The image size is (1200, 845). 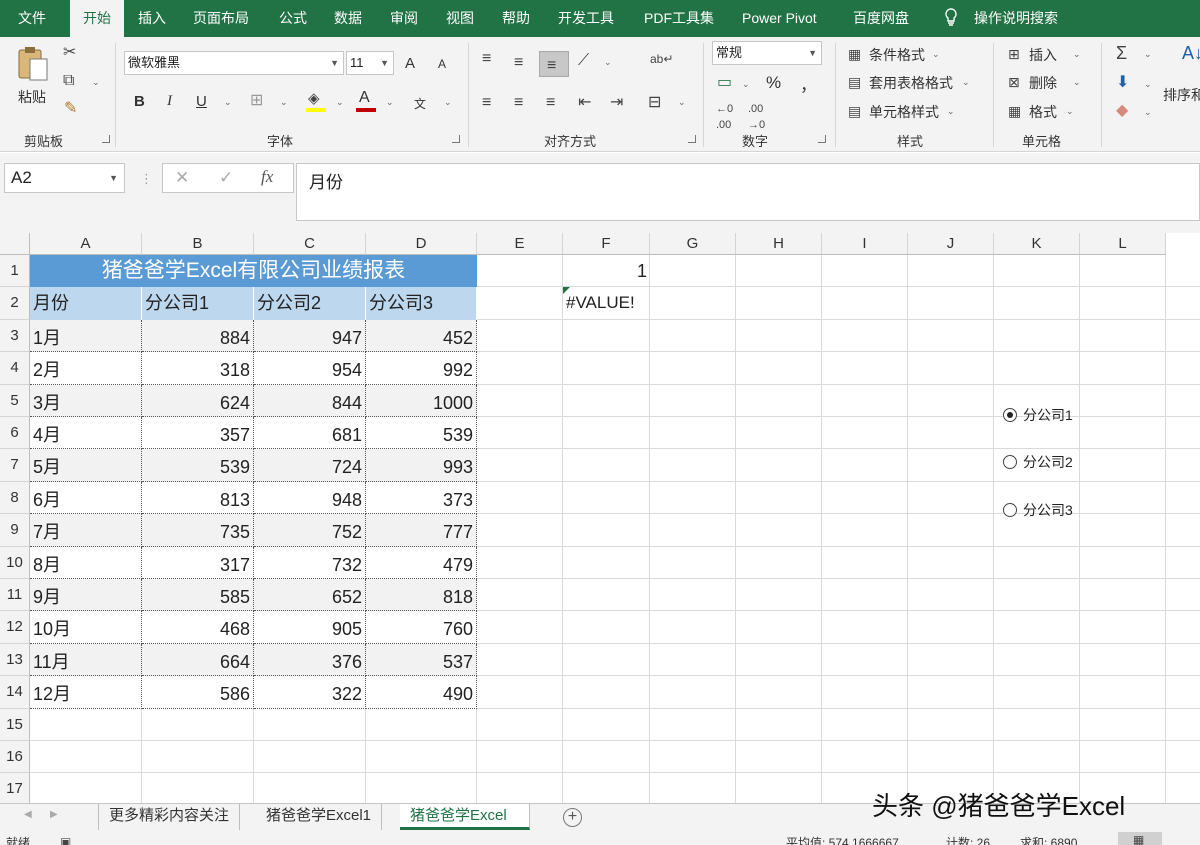 What do you see at coordinates (198, 303) in the screenshot?
I see `table-header-cell: 分公司1` at bounding box center [198, 303].